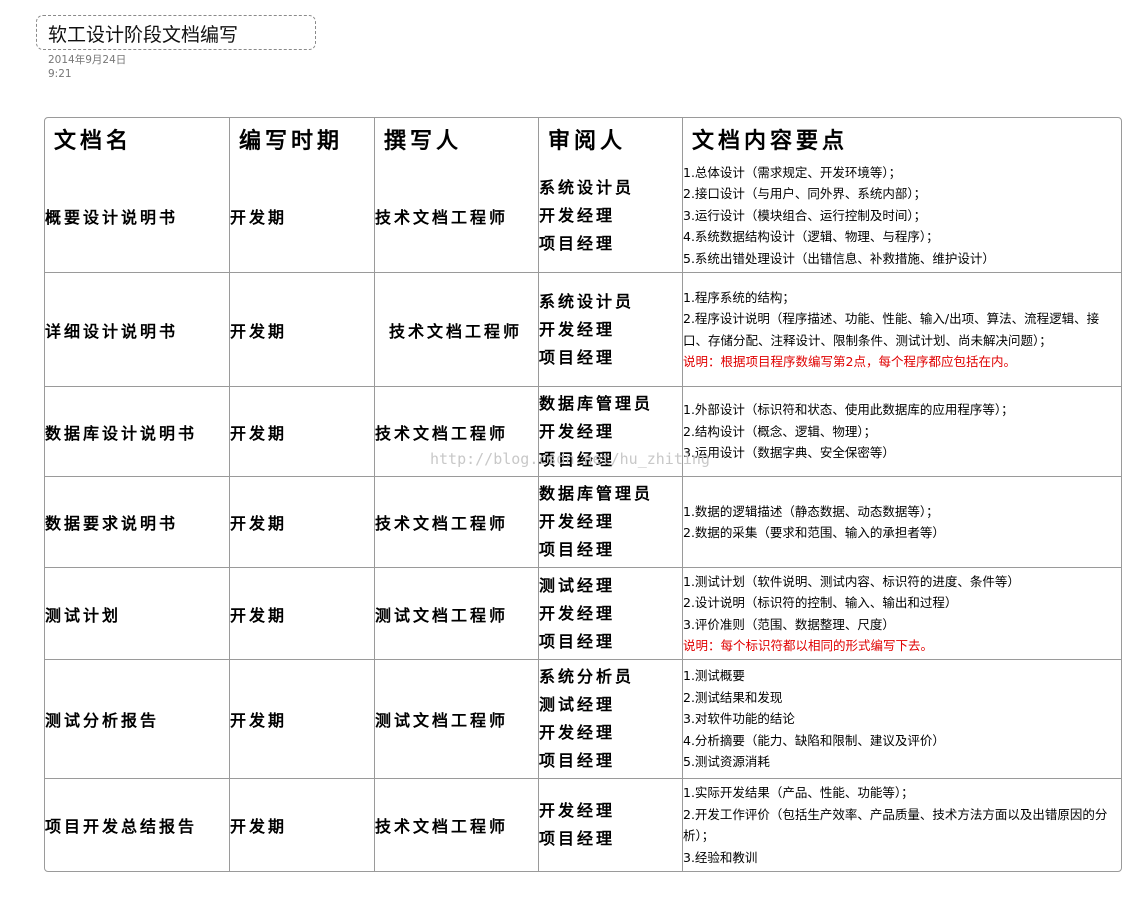 This screenshot has width=1148, height=898. I want to click on content-point: 5.测试资源消耗, so click(726, 762).